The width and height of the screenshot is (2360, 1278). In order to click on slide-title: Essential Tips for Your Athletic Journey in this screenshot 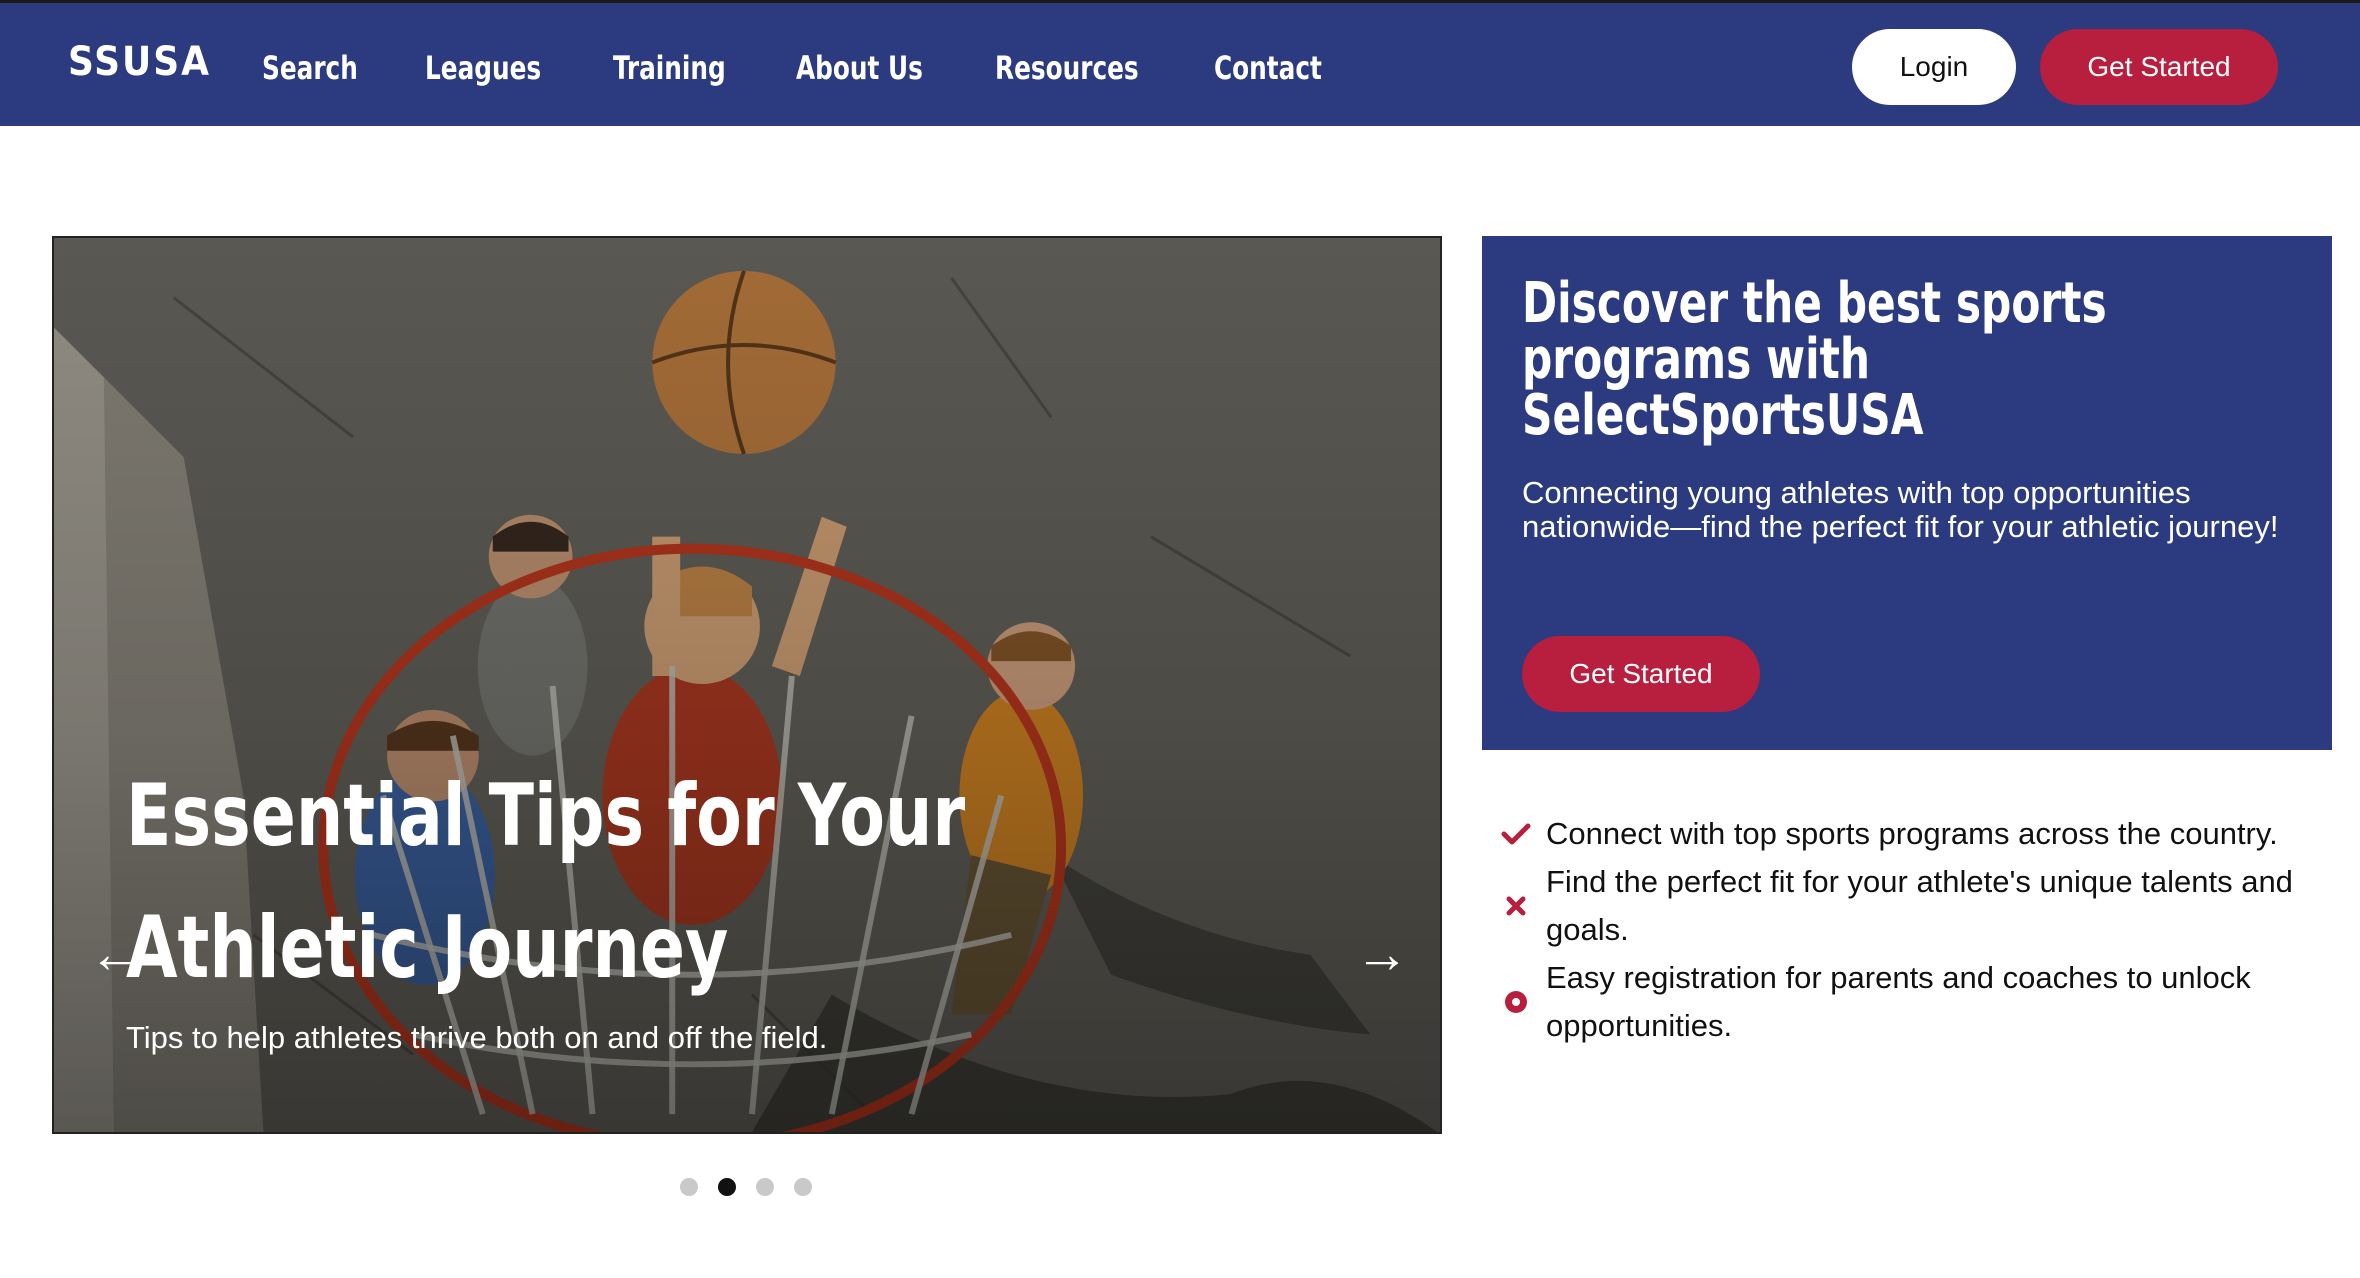, I will do `click(546, 882)`.